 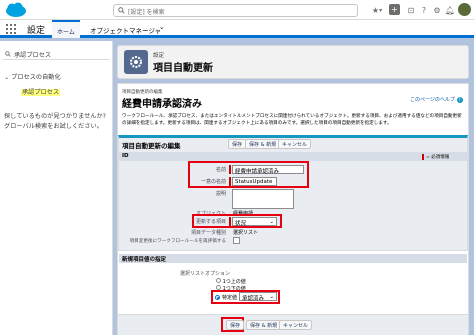 I want to click on required-legend: = 必須情報, so click(x=438, y=157).